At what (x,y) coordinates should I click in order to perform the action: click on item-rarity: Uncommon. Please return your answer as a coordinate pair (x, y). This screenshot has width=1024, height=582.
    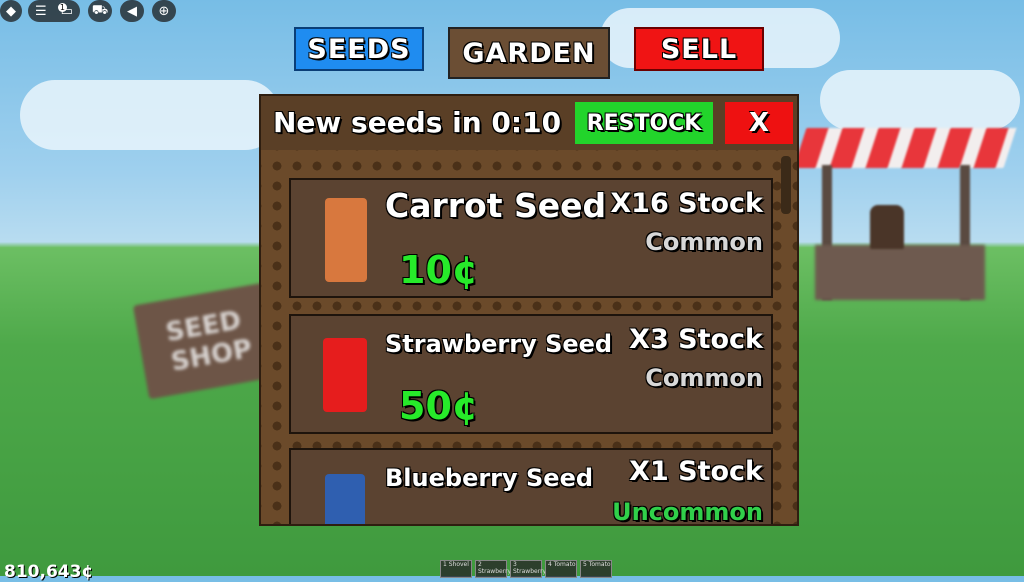
    Looking at the image, I should click on (687, 511).